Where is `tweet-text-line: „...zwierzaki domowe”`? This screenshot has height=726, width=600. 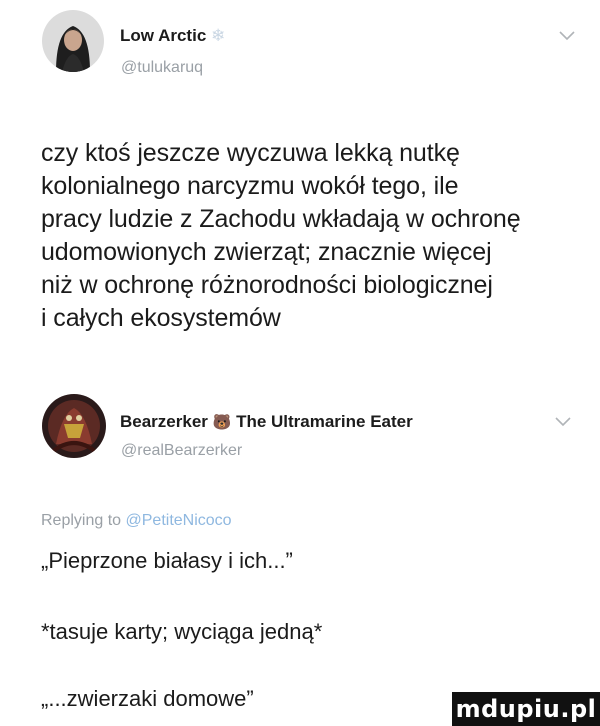
tweet-text-line: „...zwierzaki domowe” is located at coordinates (147, 698).